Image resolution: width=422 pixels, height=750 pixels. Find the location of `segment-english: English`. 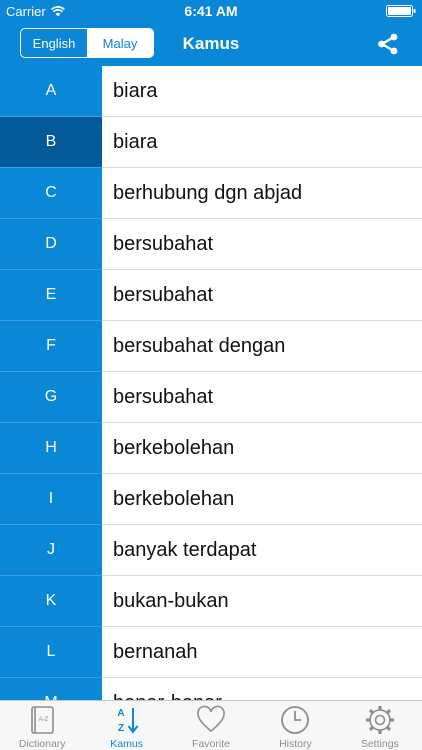

segment-english: English is located at coordinates (54, 43).